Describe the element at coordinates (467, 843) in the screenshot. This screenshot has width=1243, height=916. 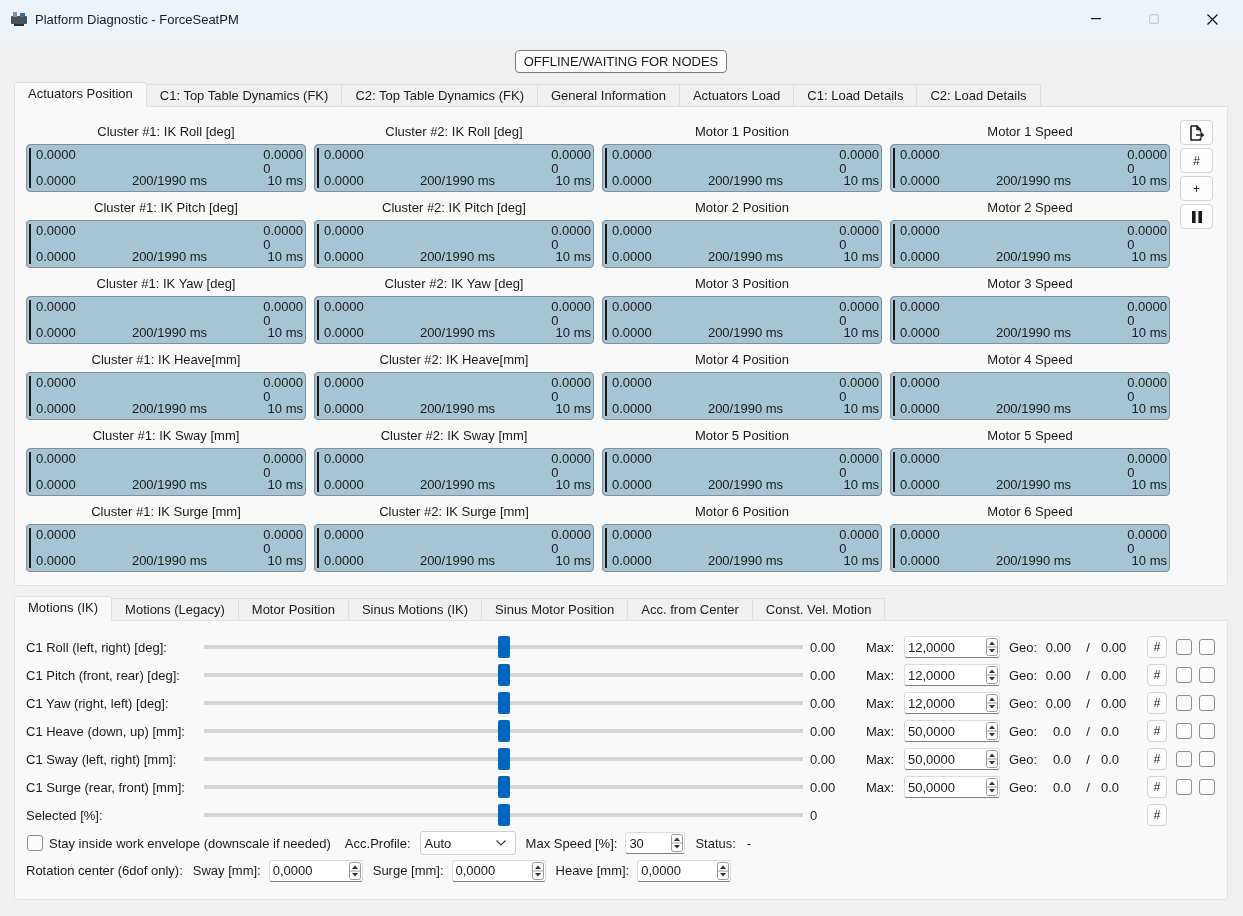
I see `profile-dropdown: Auto` at that location.